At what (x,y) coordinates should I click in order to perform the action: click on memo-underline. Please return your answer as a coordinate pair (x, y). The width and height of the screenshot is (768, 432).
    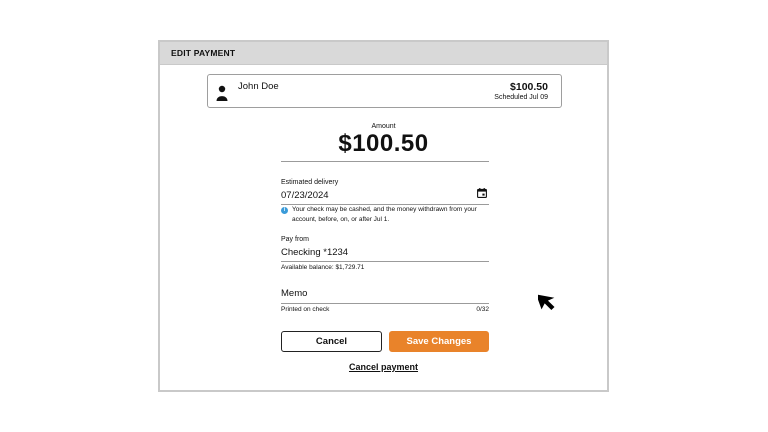
    Looking at the image, I should click on (385, 303).